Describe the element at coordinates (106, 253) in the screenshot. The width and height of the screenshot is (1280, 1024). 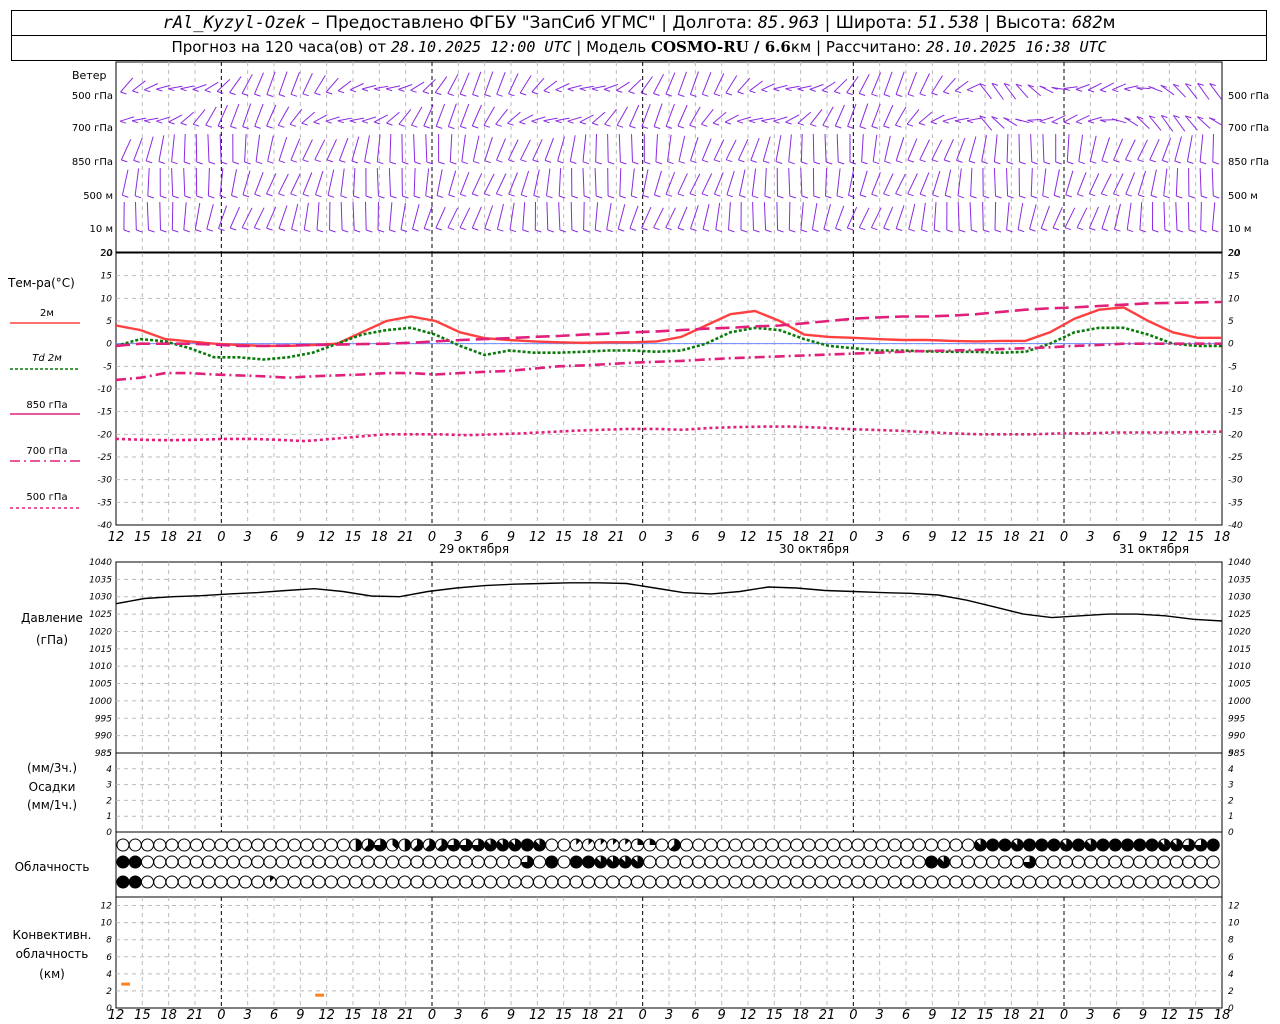
I see `wind-bottom-tick: 20` at that location.